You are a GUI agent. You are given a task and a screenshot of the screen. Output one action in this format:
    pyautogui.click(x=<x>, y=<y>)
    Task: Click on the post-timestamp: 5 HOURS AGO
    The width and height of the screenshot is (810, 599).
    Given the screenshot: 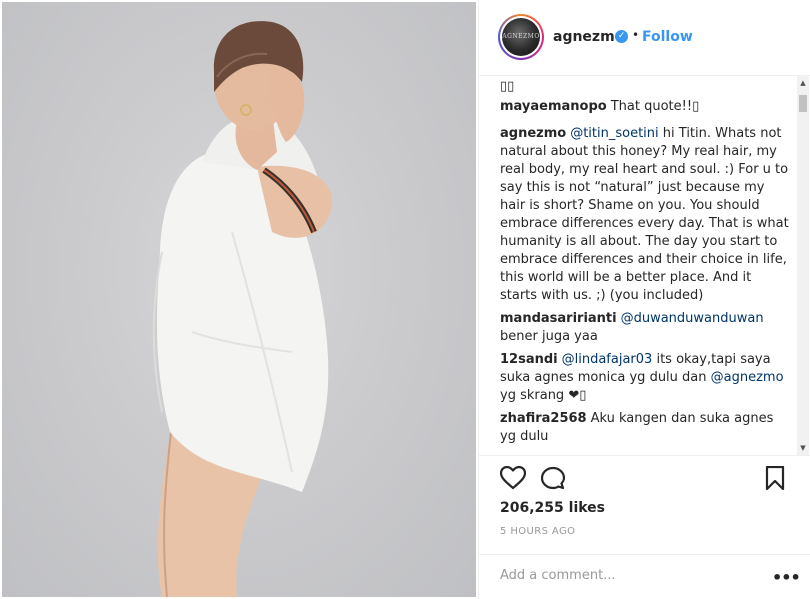 What is the action you would take?
    pyautogui.click(x=537, y=531)
    